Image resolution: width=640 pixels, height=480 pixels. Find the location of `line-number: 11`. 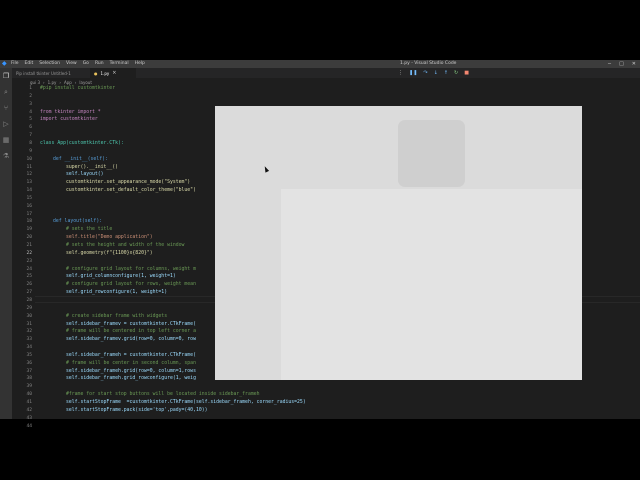

line-number: 11 is located at coordinates (29, 167).